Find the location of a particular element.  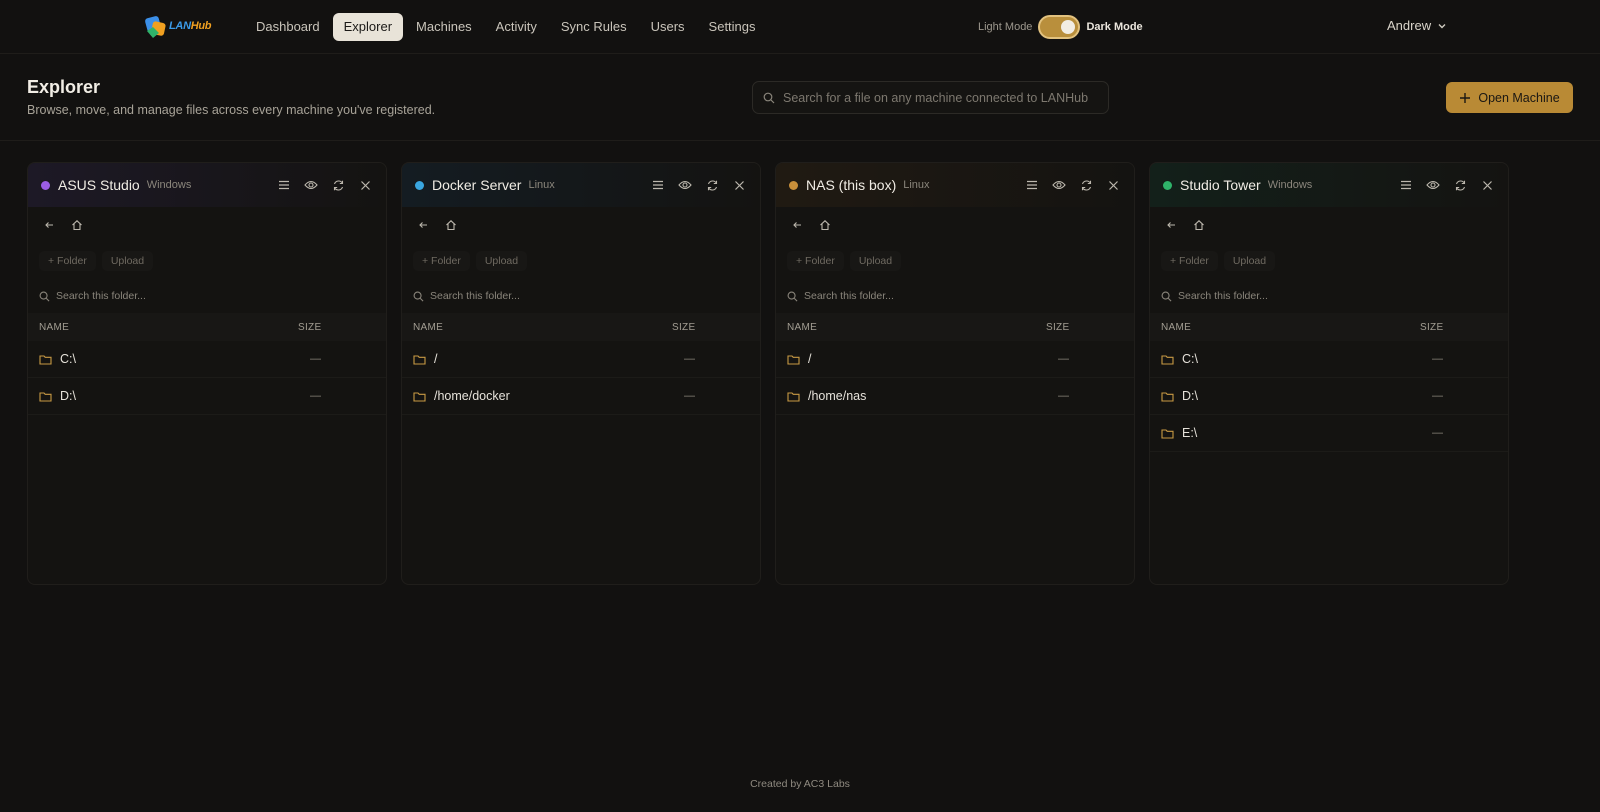

table-row: /home/docker — is located at coordinates (581, 396).